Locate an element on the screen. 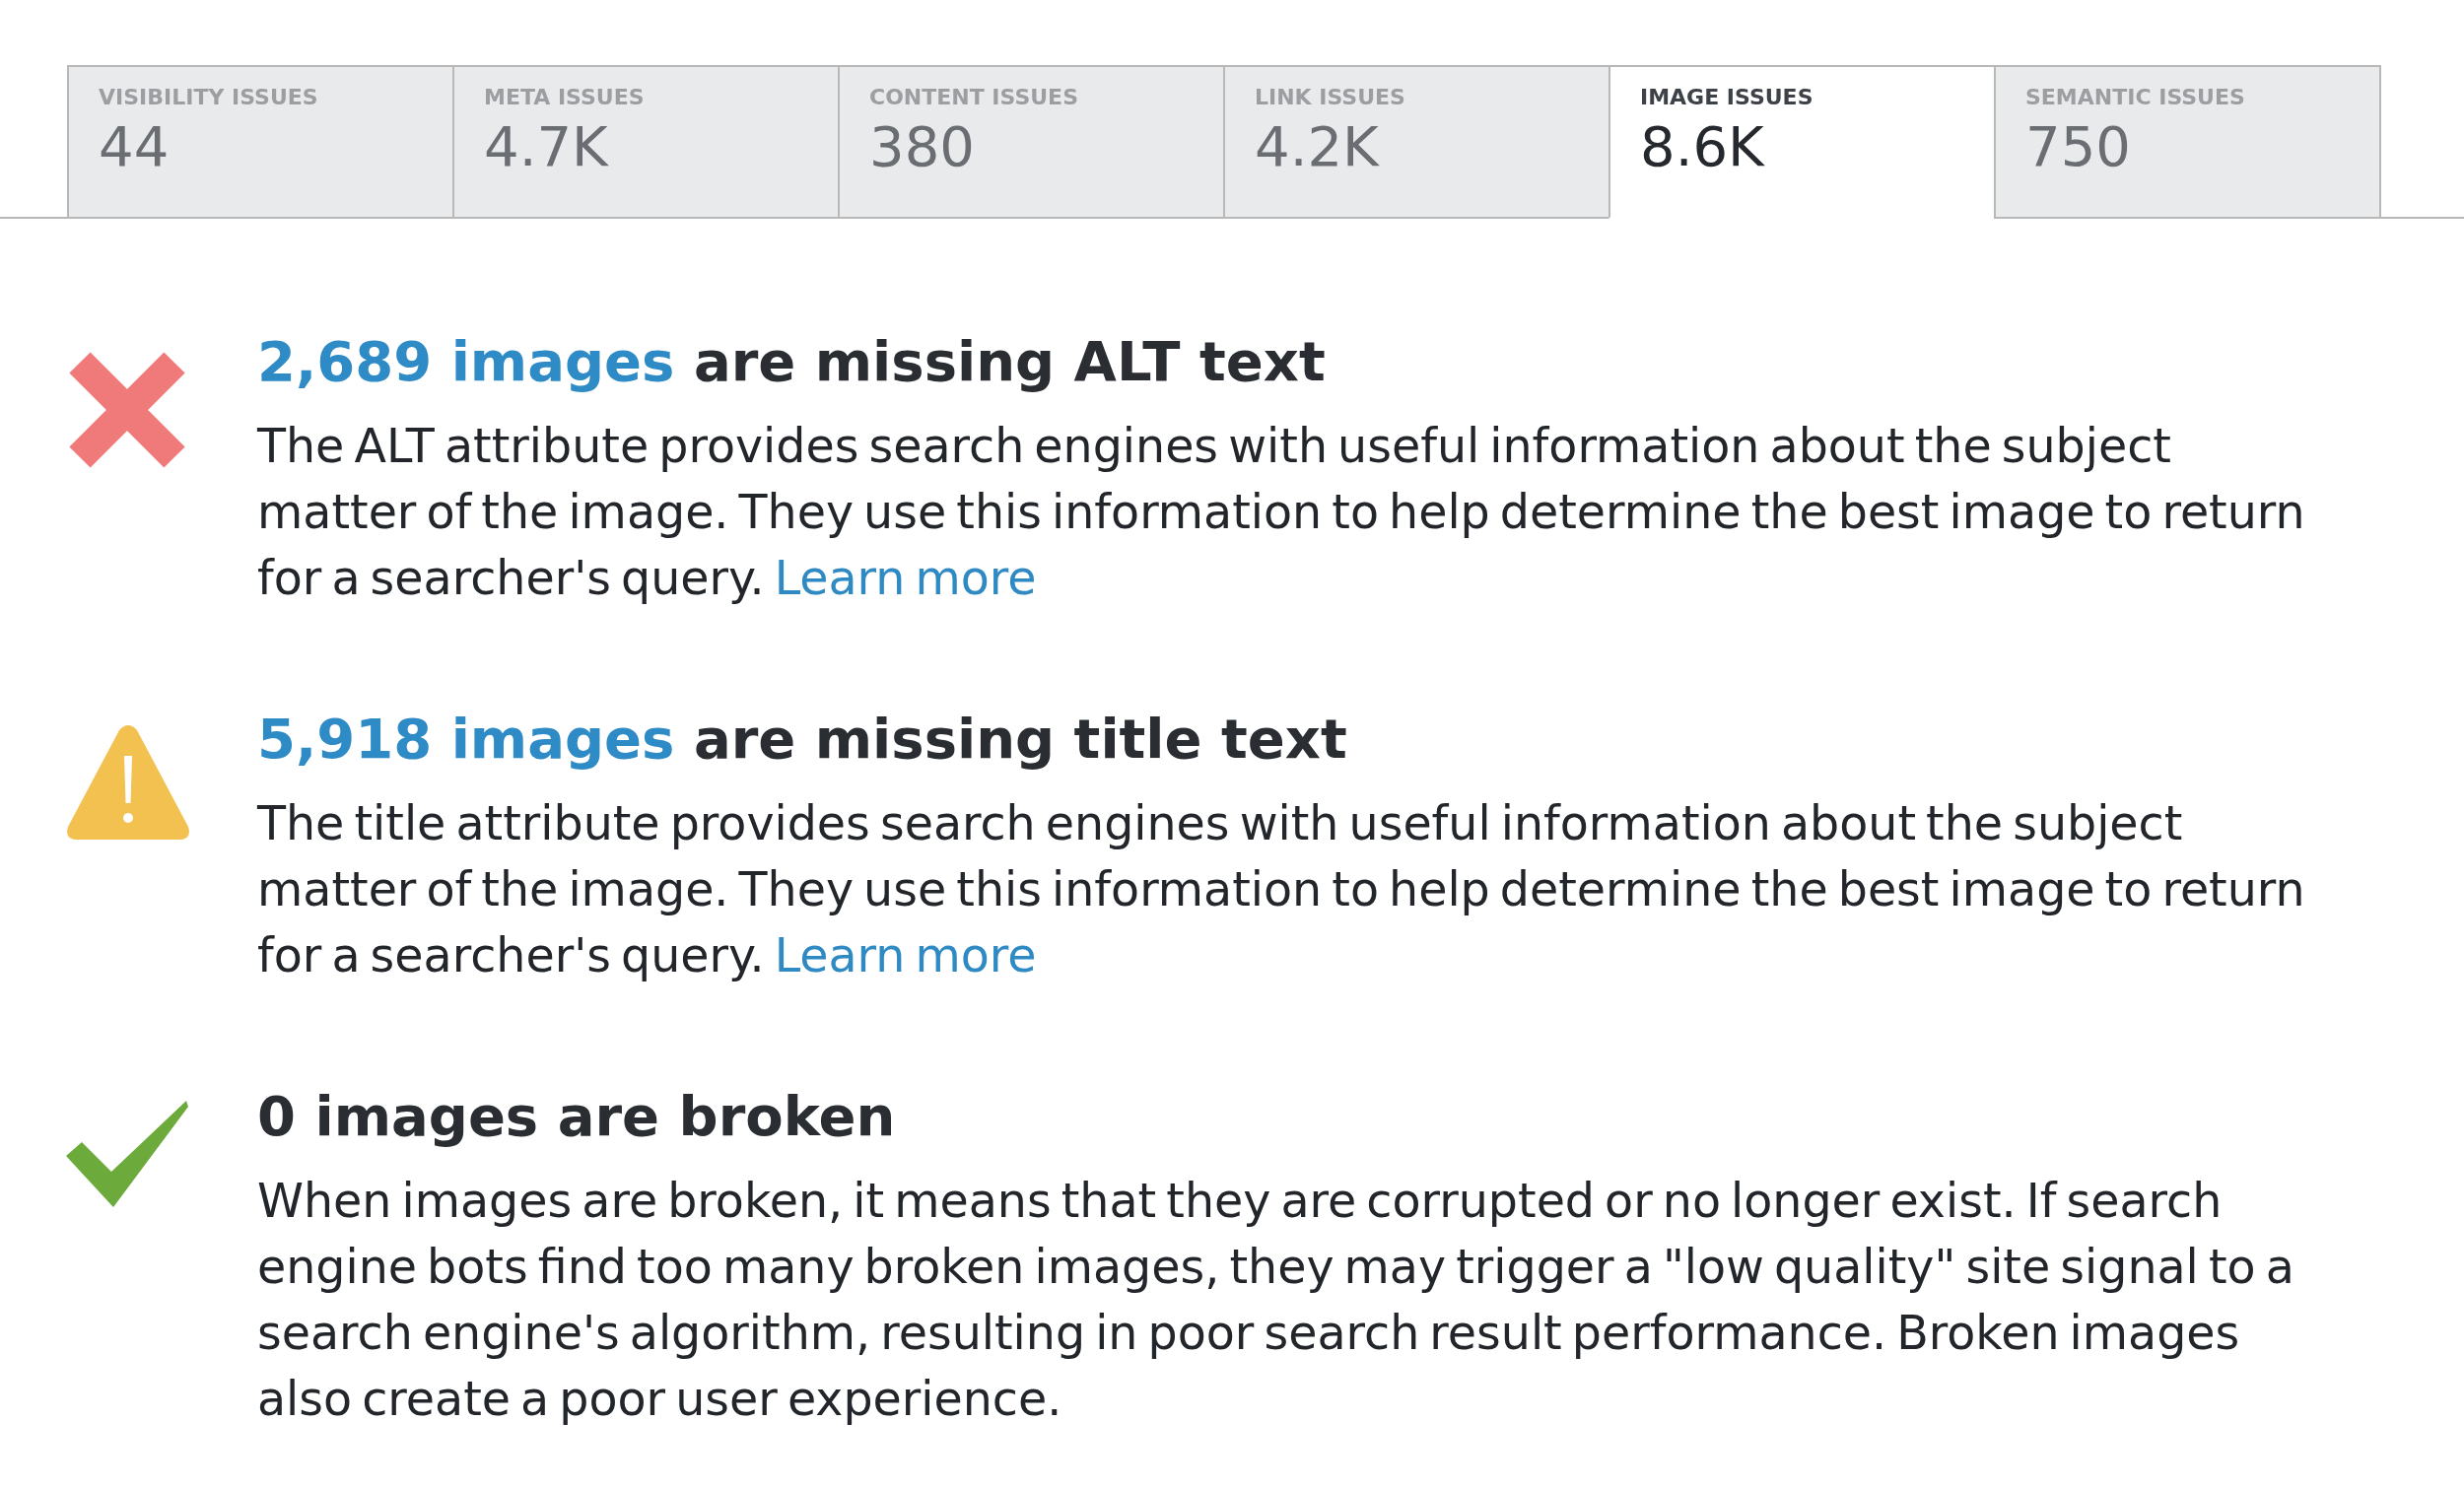  warning-icon is located at coordinates (128, 782).